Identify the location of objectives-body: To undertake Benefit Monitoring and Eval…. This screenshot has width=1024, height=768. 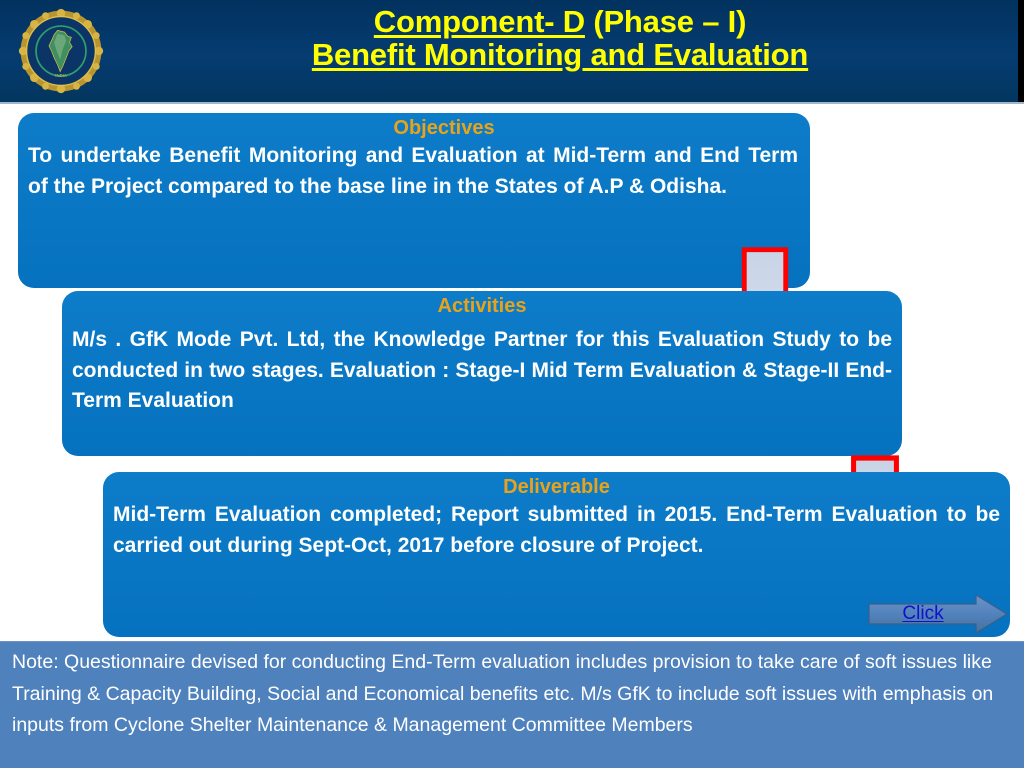
(413, 171).